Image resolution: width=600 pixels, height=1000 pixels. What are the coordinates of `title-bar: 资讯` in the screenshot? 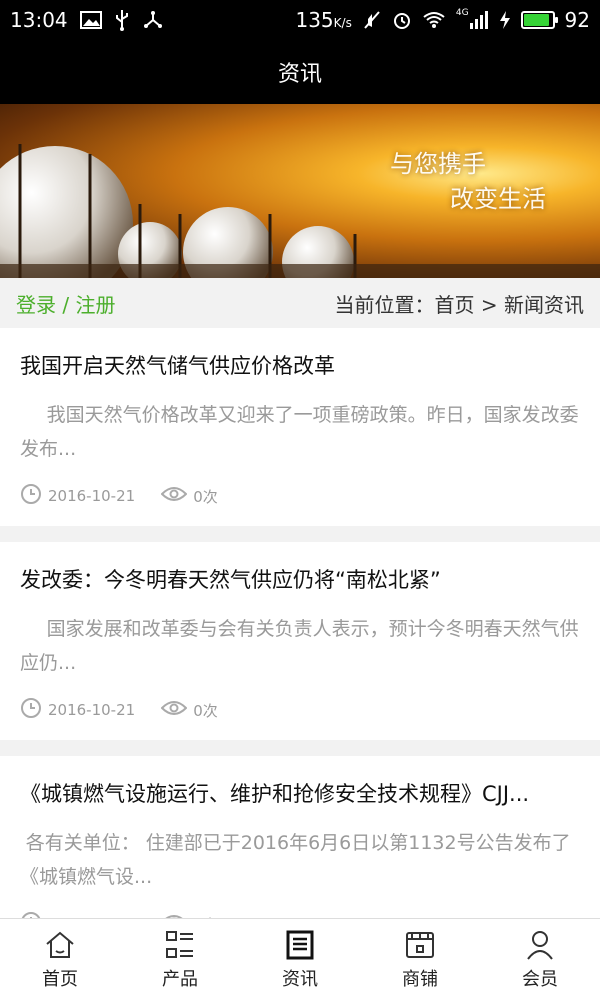 It's located at (300, 72).